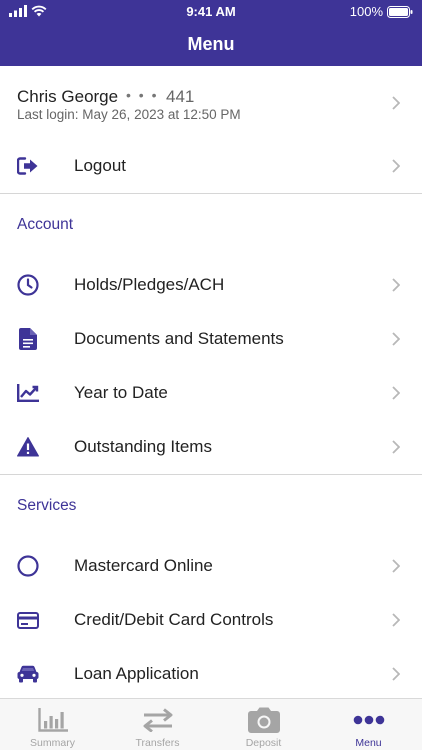  I want to click on profile-name: Chris George, so click(68, 96).